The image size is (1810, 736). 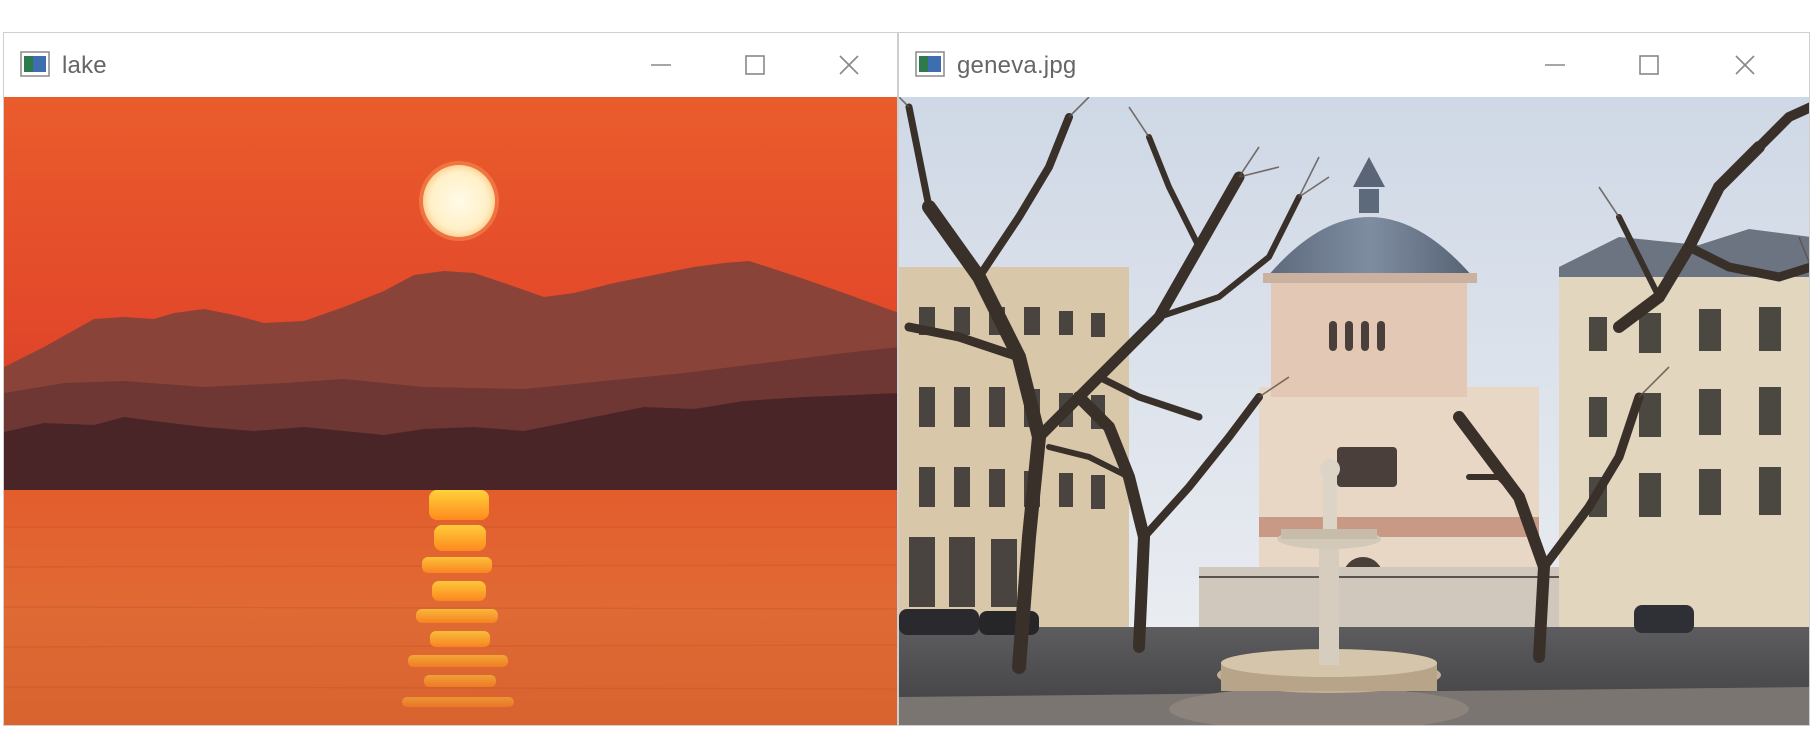 What do you see at coordinates (1354, 65) in the screenshot?
I see `window-titlebar: geneva.jpg` at bounding box center [1354, 65].